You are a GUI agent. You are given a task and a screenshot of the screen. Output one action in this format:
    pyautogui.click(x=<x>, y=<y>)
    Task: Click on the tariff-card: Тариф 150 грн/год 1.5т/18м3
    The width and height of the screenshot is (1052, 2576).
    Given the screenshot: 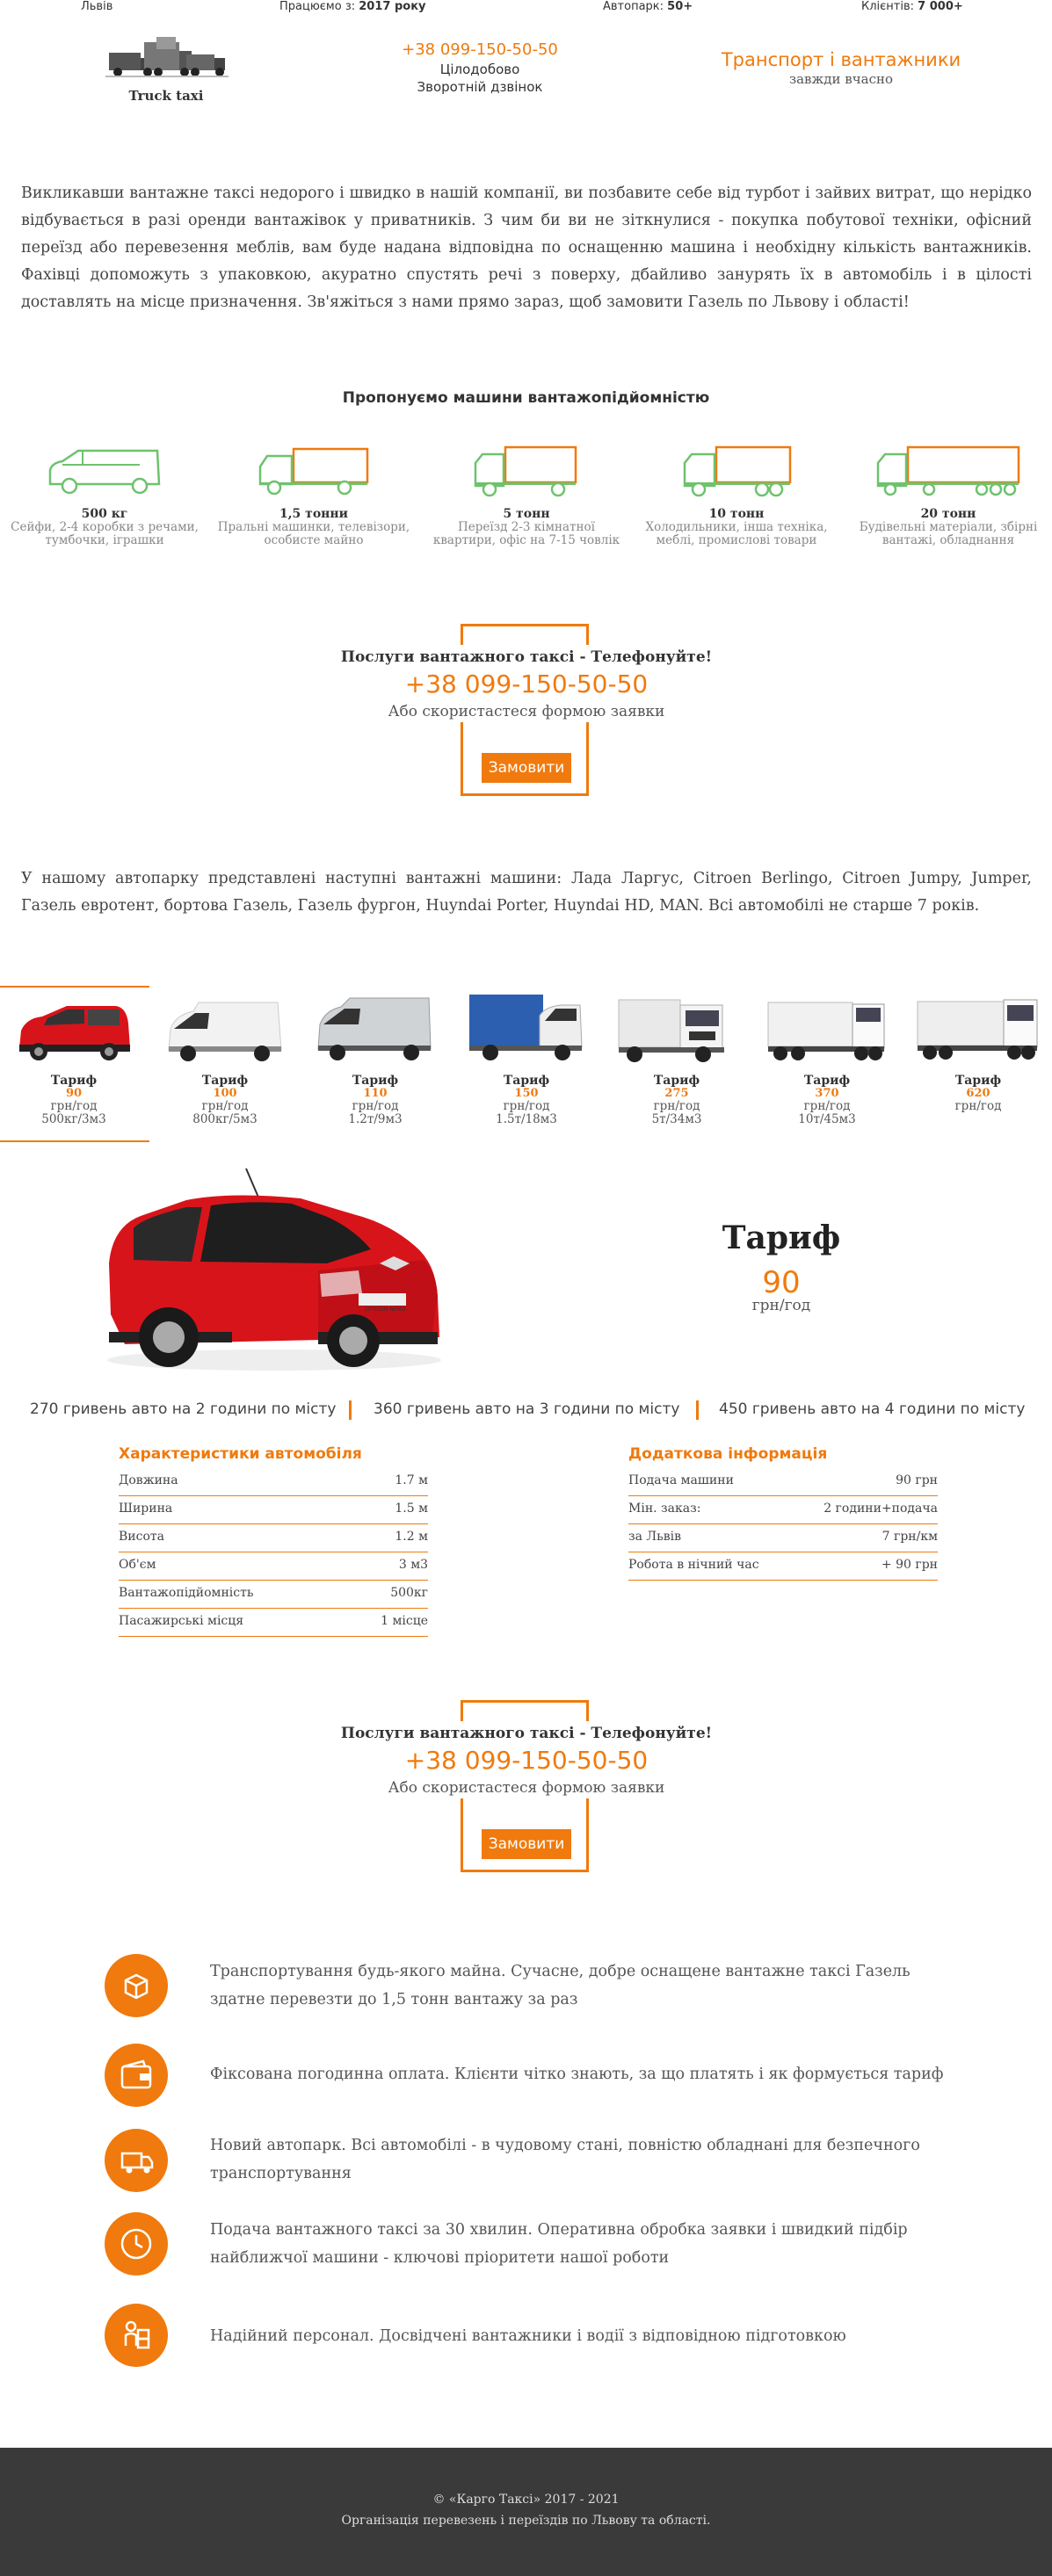 What is the action you would take?
    pyautogui.click(x=526, y=1100)
    